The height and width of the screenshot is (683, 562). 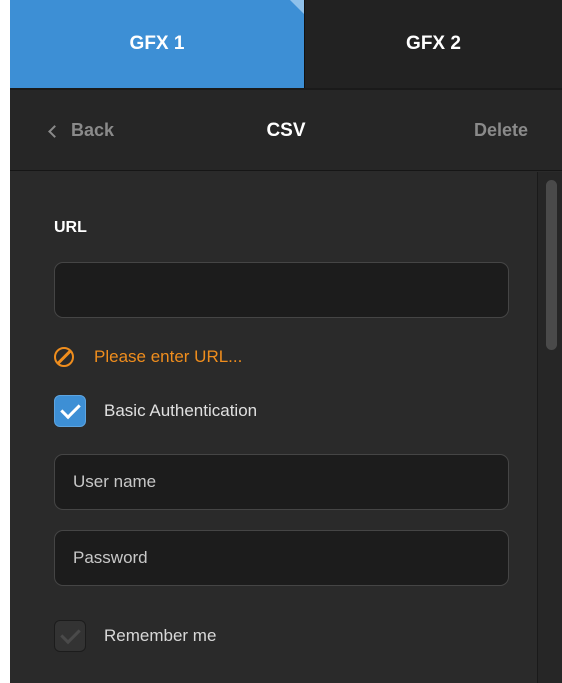 I want to click on remember-me-checkbox, so click(x=70, y=636).